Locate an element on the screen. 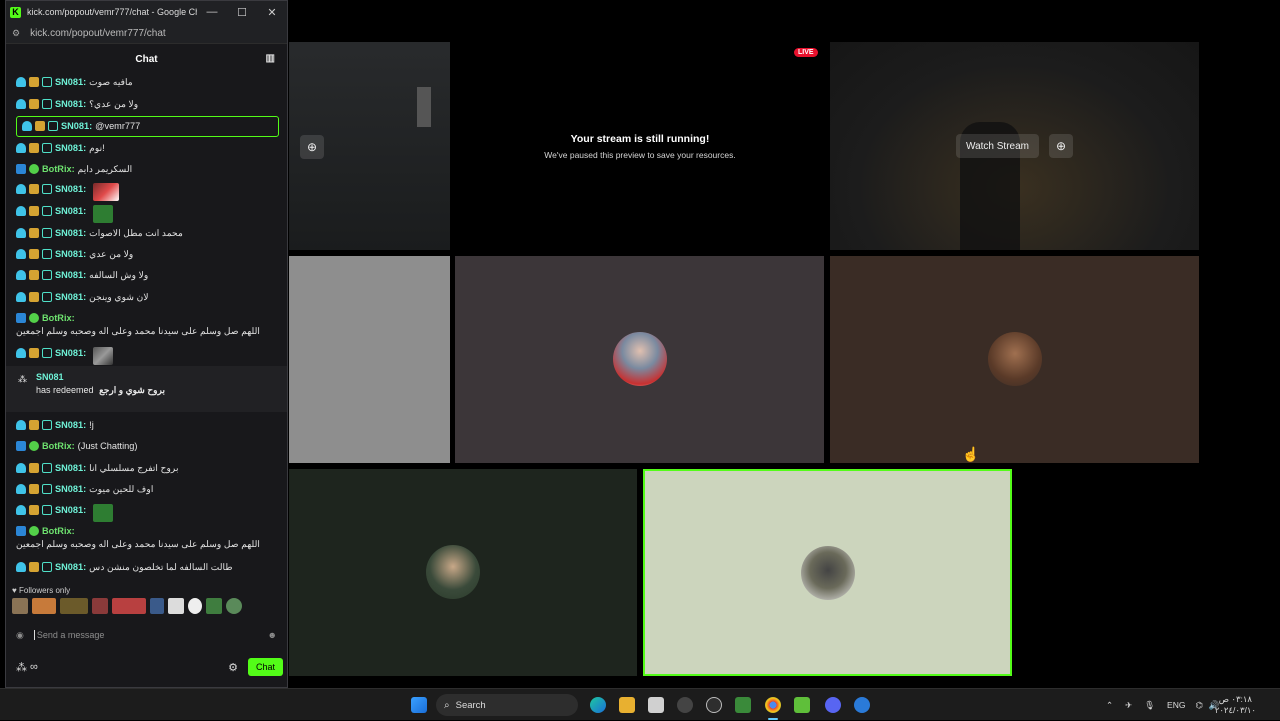 The image size is (1280, 721). channel-points-icon: ◉ is located at coordinates (20, 635).